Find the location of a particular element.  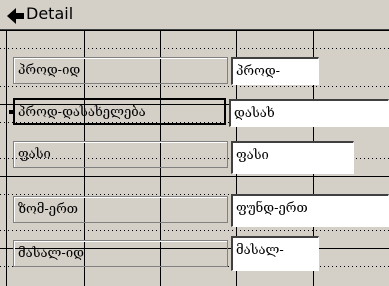

detail-section-header: Detail is located at coordinates (194, 15).